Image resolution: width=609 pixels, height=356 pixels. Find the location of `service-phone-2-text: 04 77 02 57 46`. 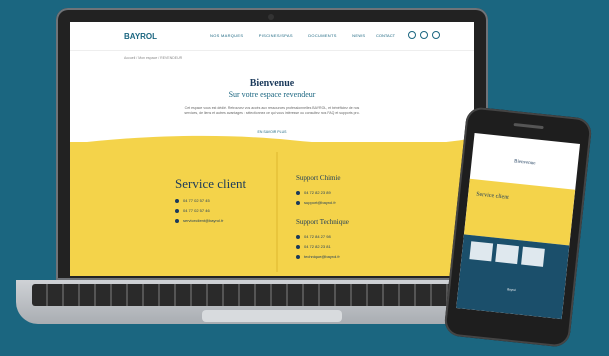

service-phone-2-text: 04 77 02 57 46 is located at coordinates (196, 210).